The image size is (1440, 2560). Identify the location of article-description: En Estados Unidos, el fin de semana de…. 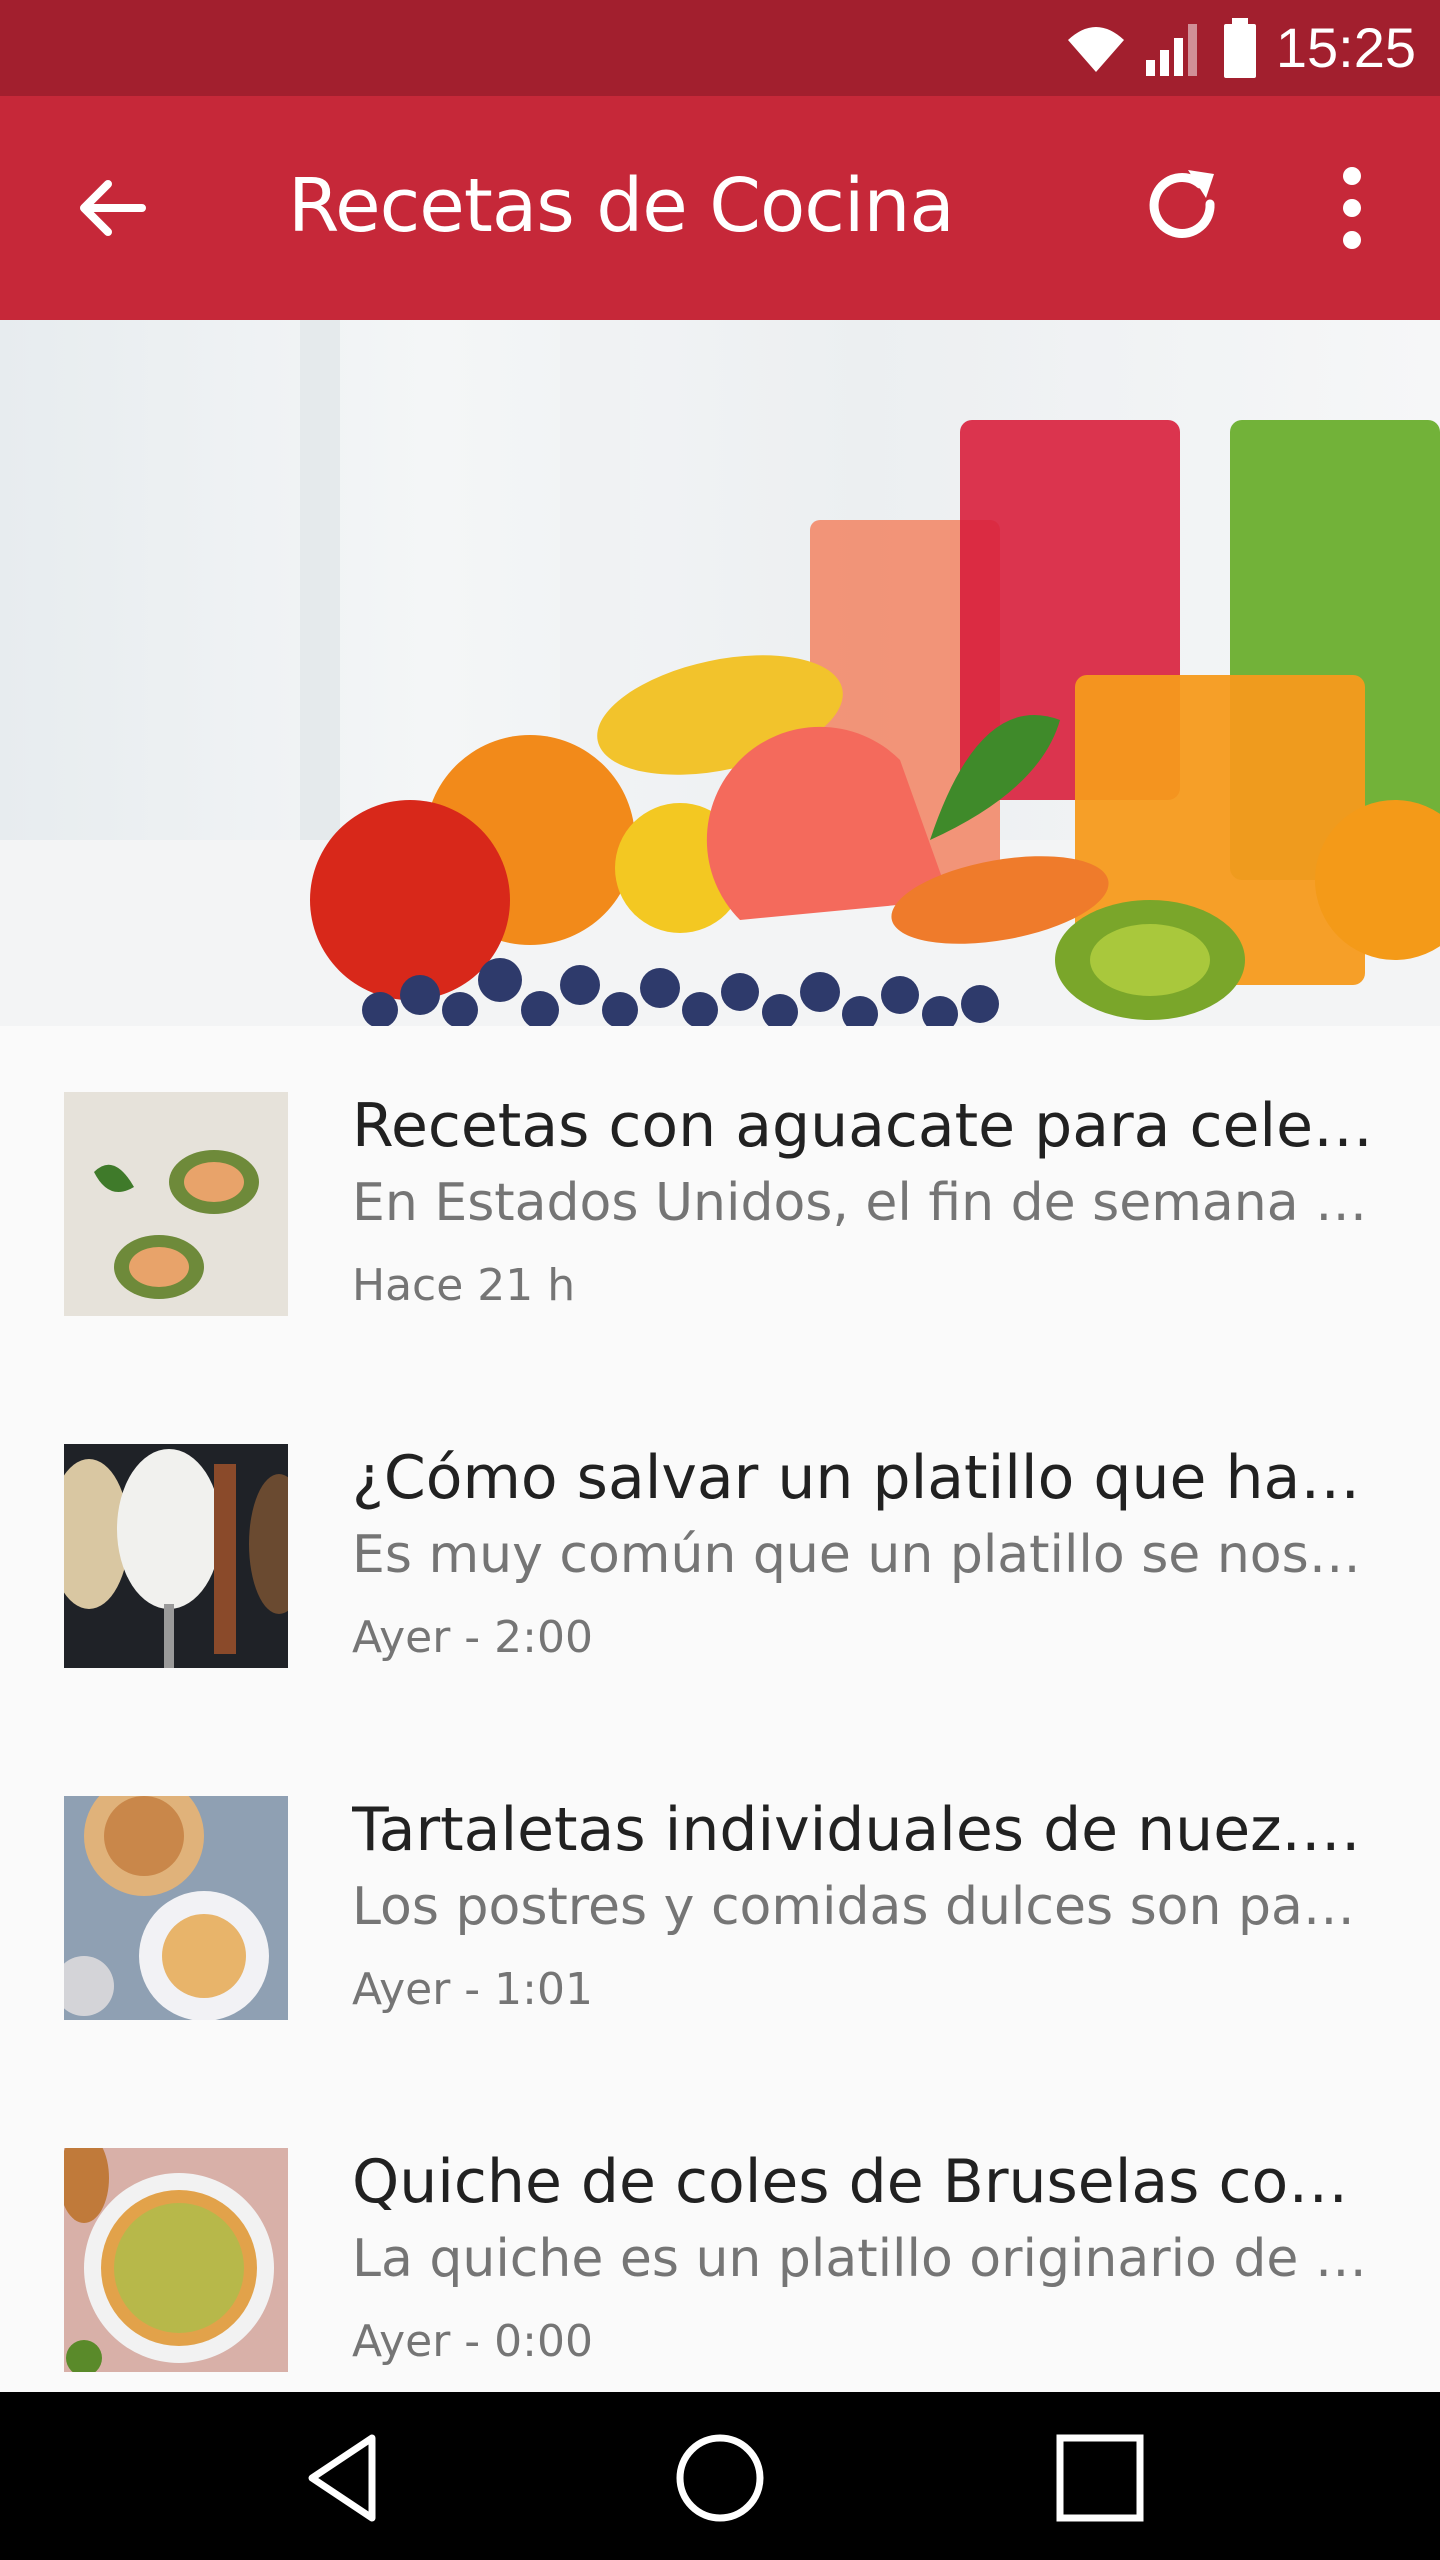
(864, 1203).